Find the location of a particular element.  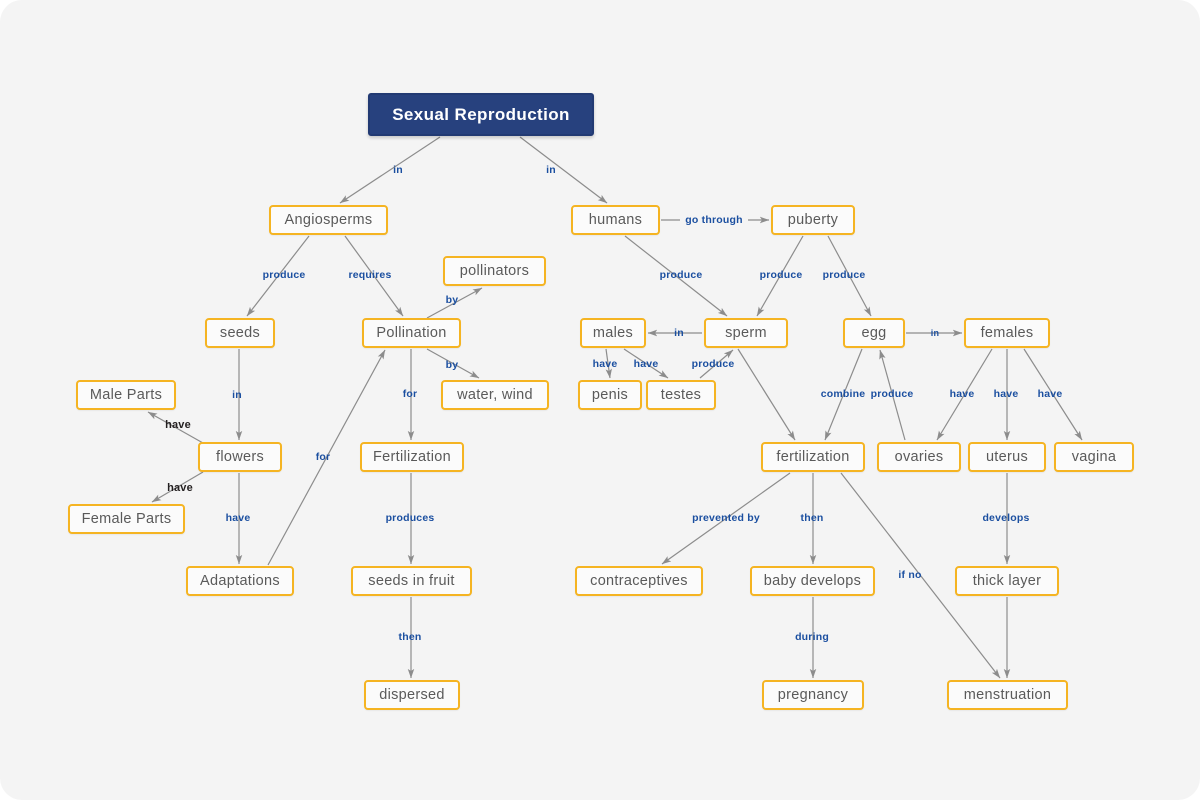

concept-node-waterwind: water, wind is located at coordinates (495, 395).